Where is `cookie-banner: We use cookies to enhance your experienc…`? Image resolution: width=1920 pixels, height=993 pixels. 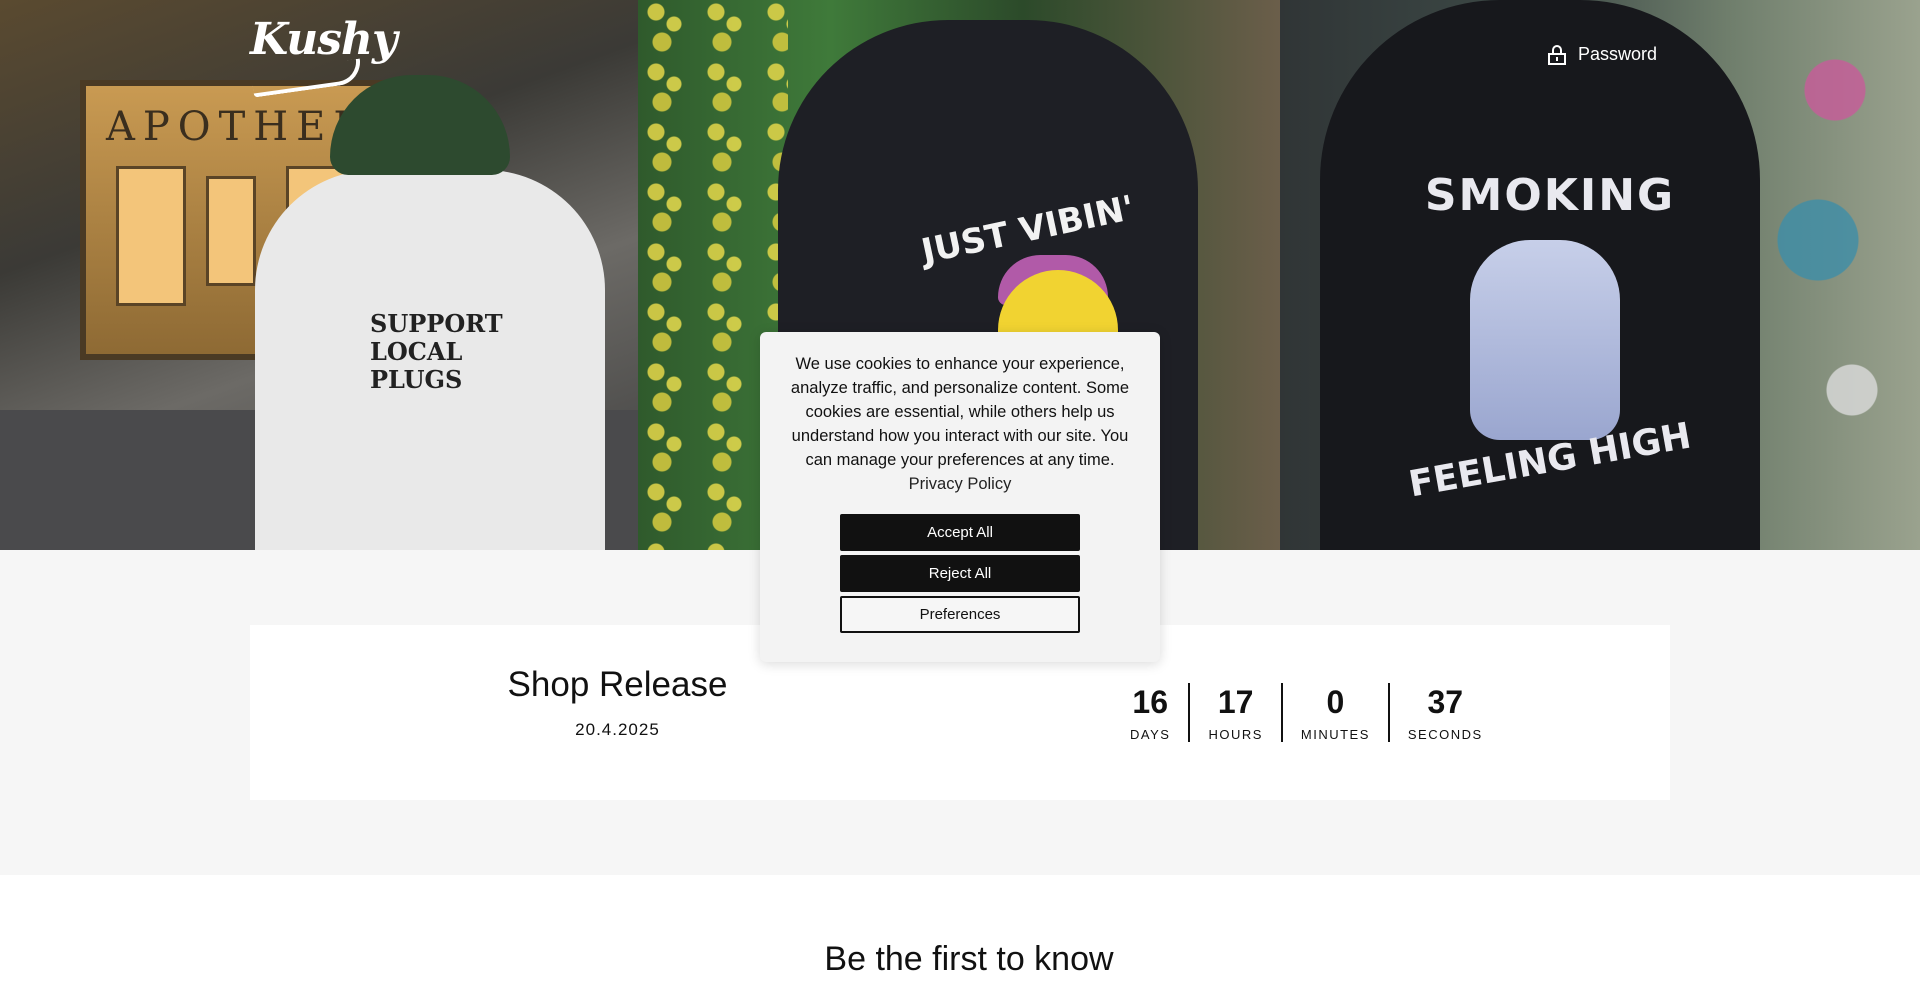
cookie-banner: We use cookies to enhance your experienc… is located at coordinates (960, 497).